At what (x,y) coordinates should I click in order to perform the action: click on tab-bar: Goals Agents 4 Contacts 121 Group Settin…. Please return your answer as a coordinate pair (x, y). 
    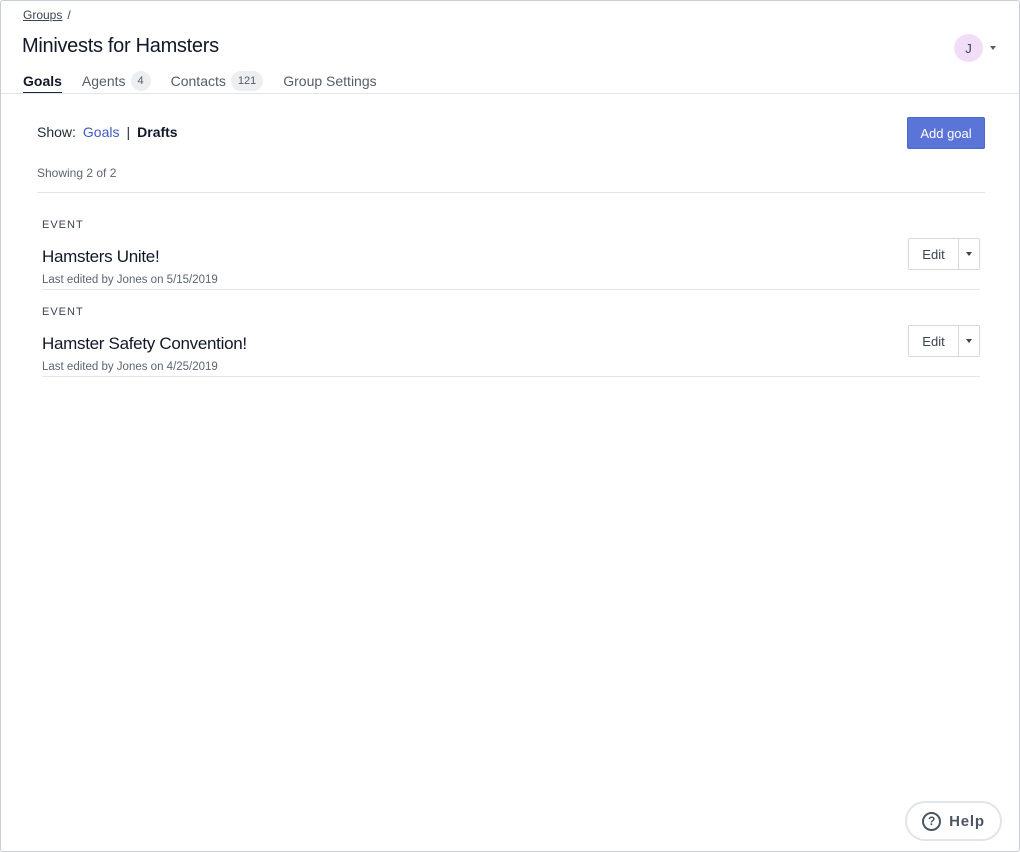
    Looking at the image, I should click on (210, 82).